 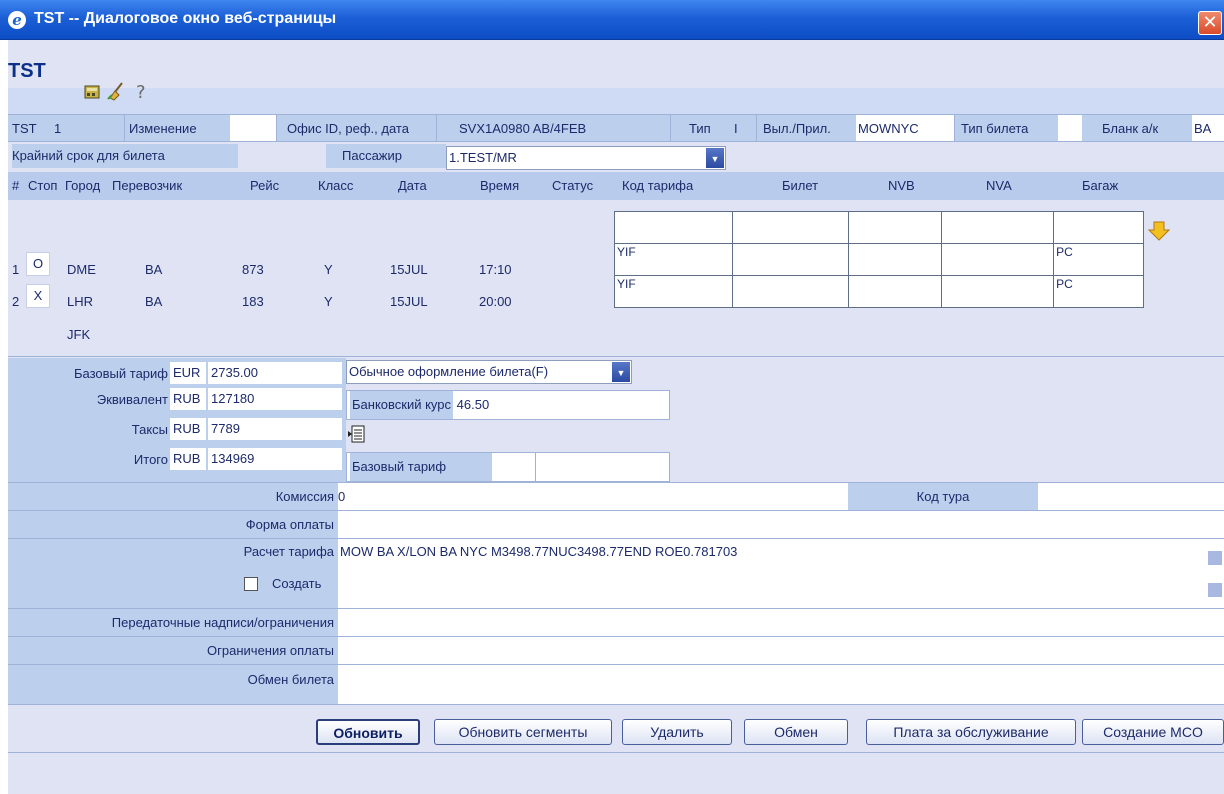 I want to click on final-city: JFK, so click(x=79, y=334).